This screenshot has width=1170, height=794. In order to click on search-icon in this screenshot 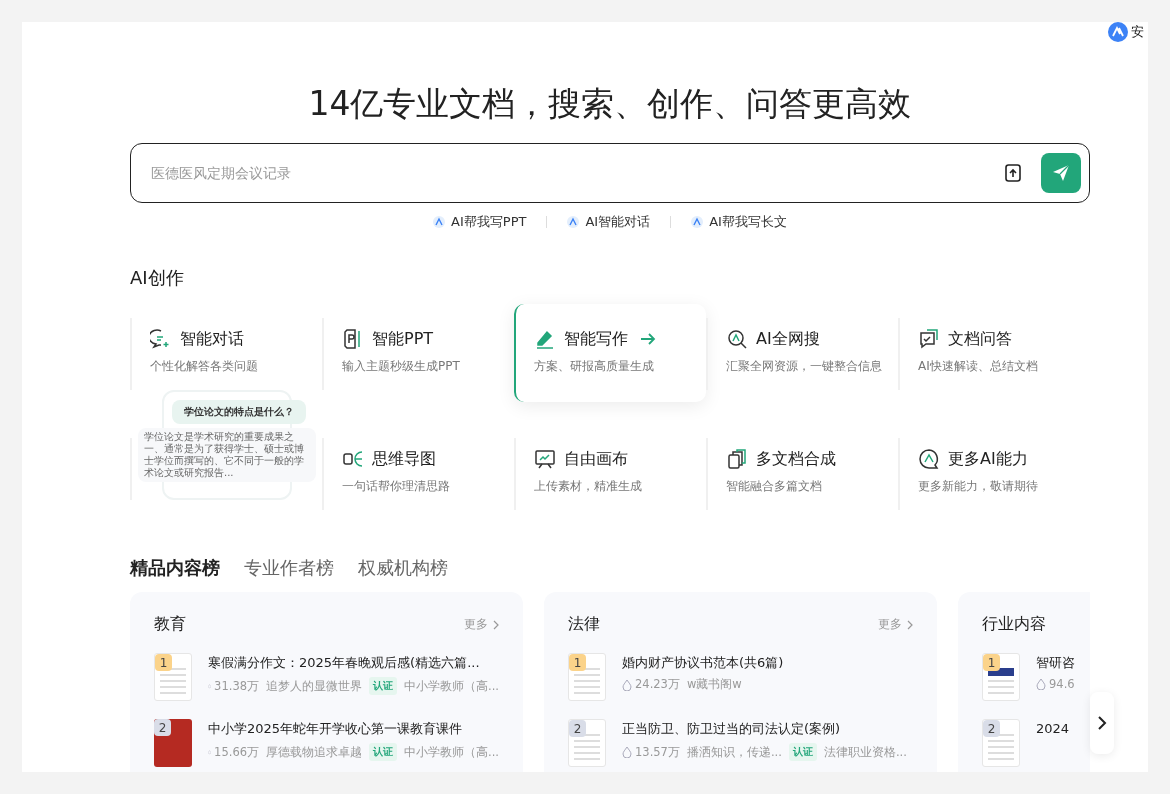, I will do `click(737, 339)`.